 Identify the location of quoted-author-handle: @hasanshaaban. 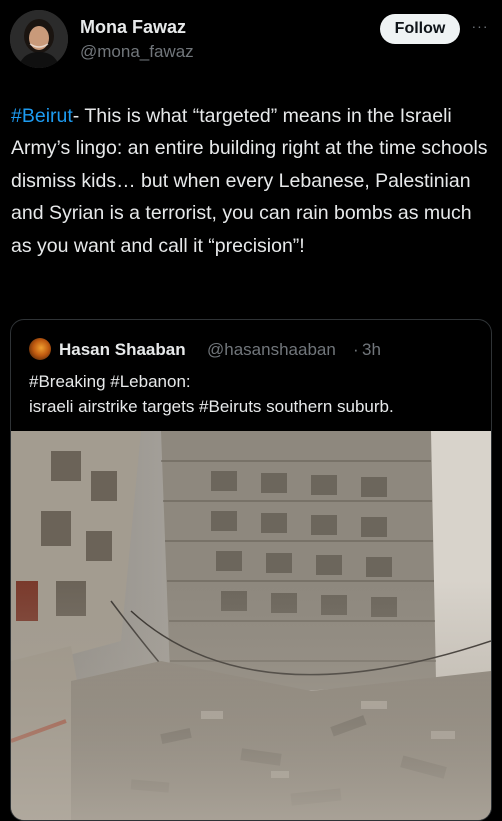
(271, 350).